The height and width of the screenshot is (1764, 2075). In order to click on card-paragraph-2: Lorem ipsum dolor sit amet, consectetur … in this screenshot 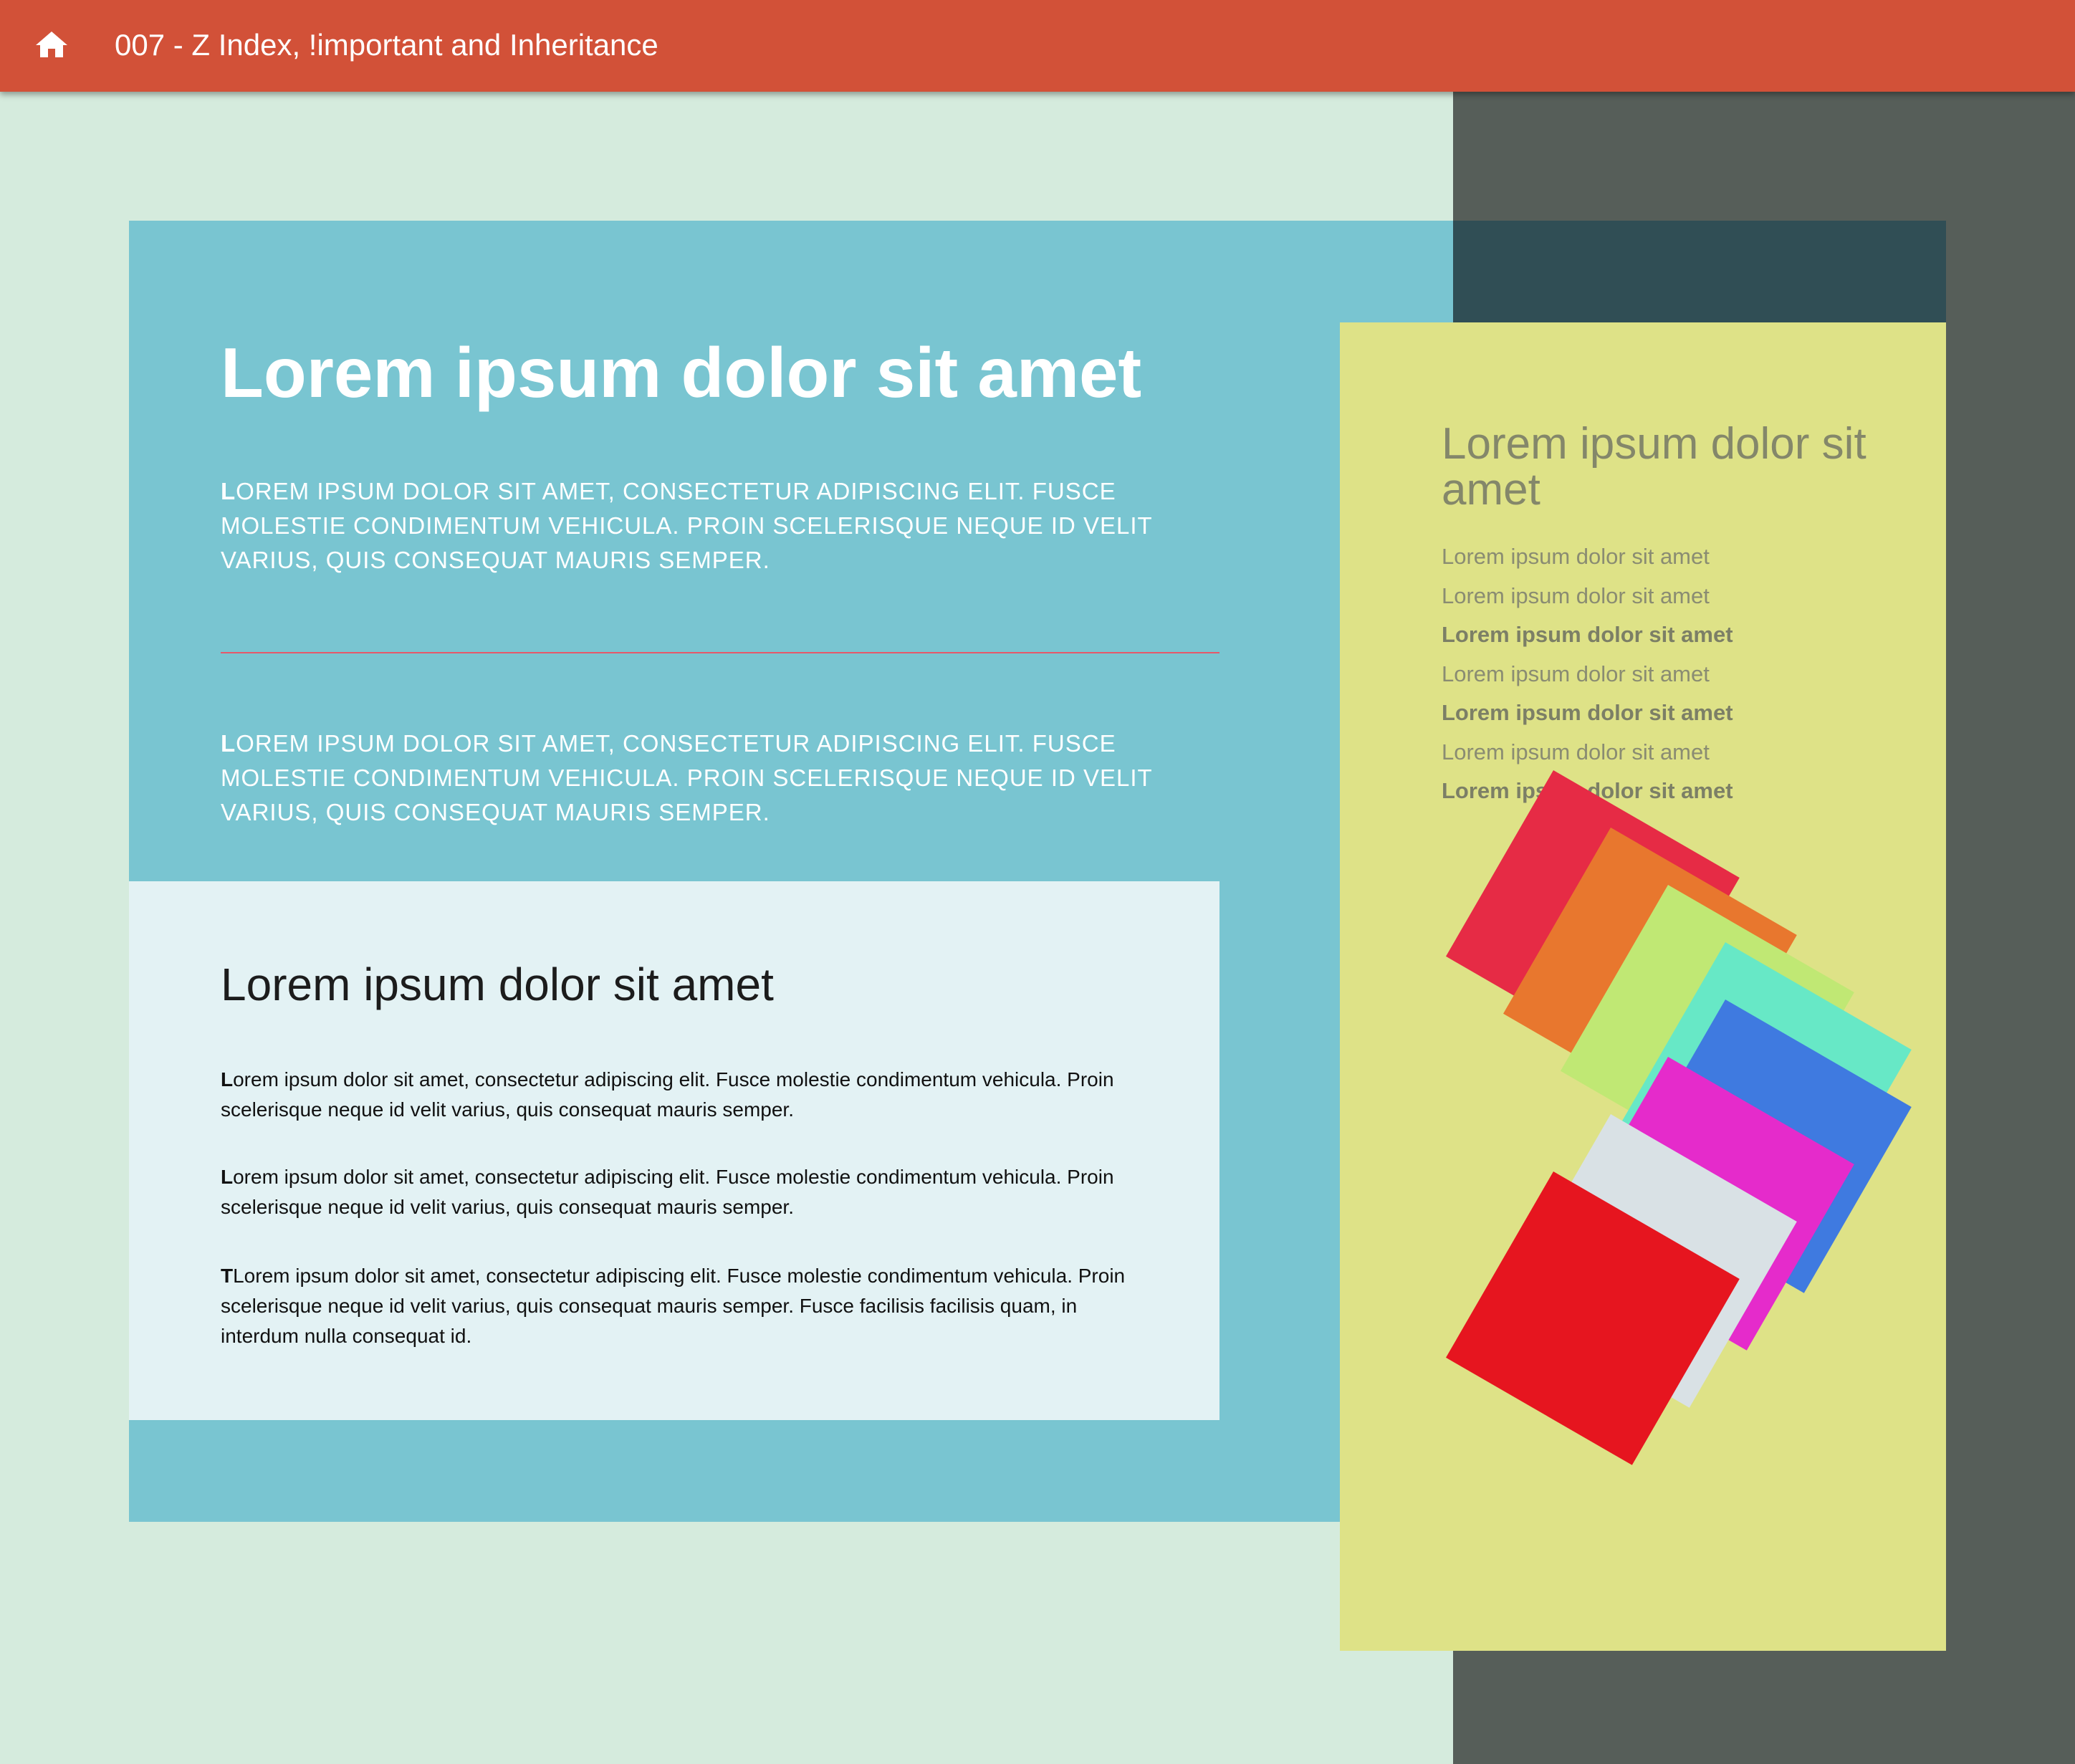, I will do `click(668, 1192)`.